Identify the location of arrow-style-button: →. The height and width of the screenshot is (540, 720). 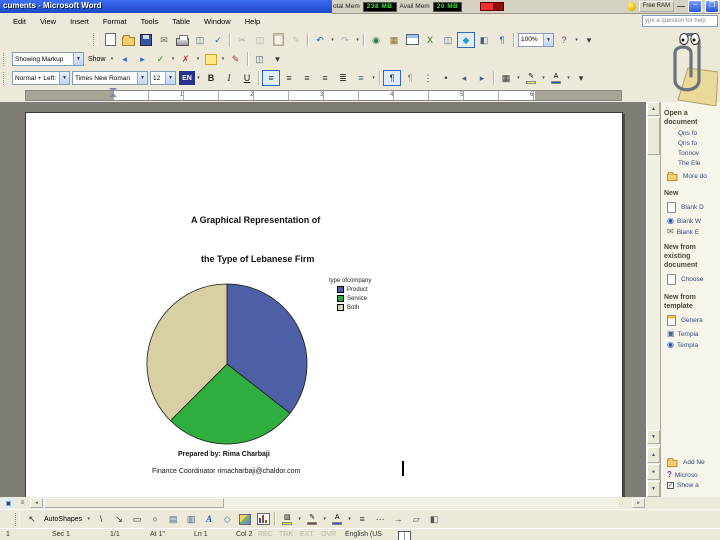
(398, 519).